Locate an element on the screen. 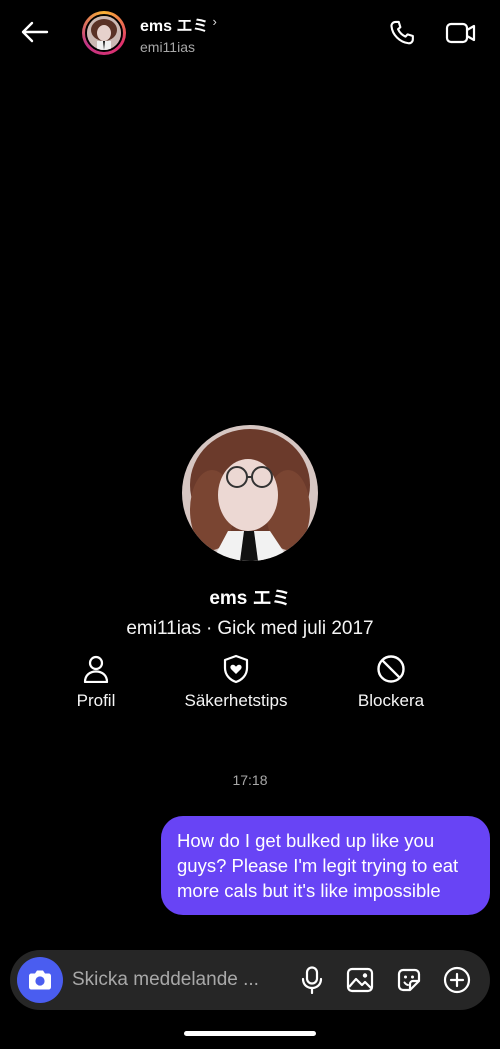 This screenshot has width=500, height=1049. message-input is located at coordinates (182, 980).